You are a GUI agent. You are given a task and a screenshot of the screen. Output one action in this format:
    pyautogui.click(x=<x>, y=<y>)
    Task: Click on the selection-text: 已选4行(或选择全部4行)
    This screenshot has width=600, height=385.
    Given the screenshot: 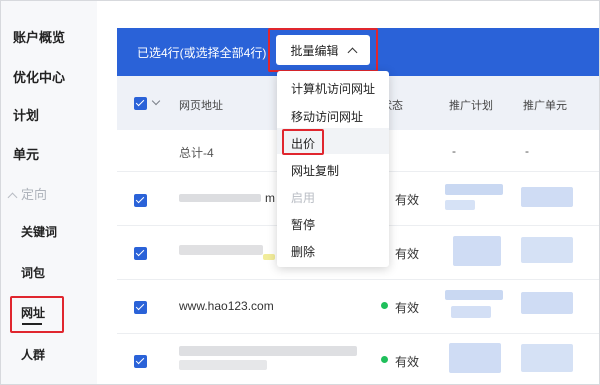 What is the action you would take?
    pyautogui.click(x=202, y=53)
    